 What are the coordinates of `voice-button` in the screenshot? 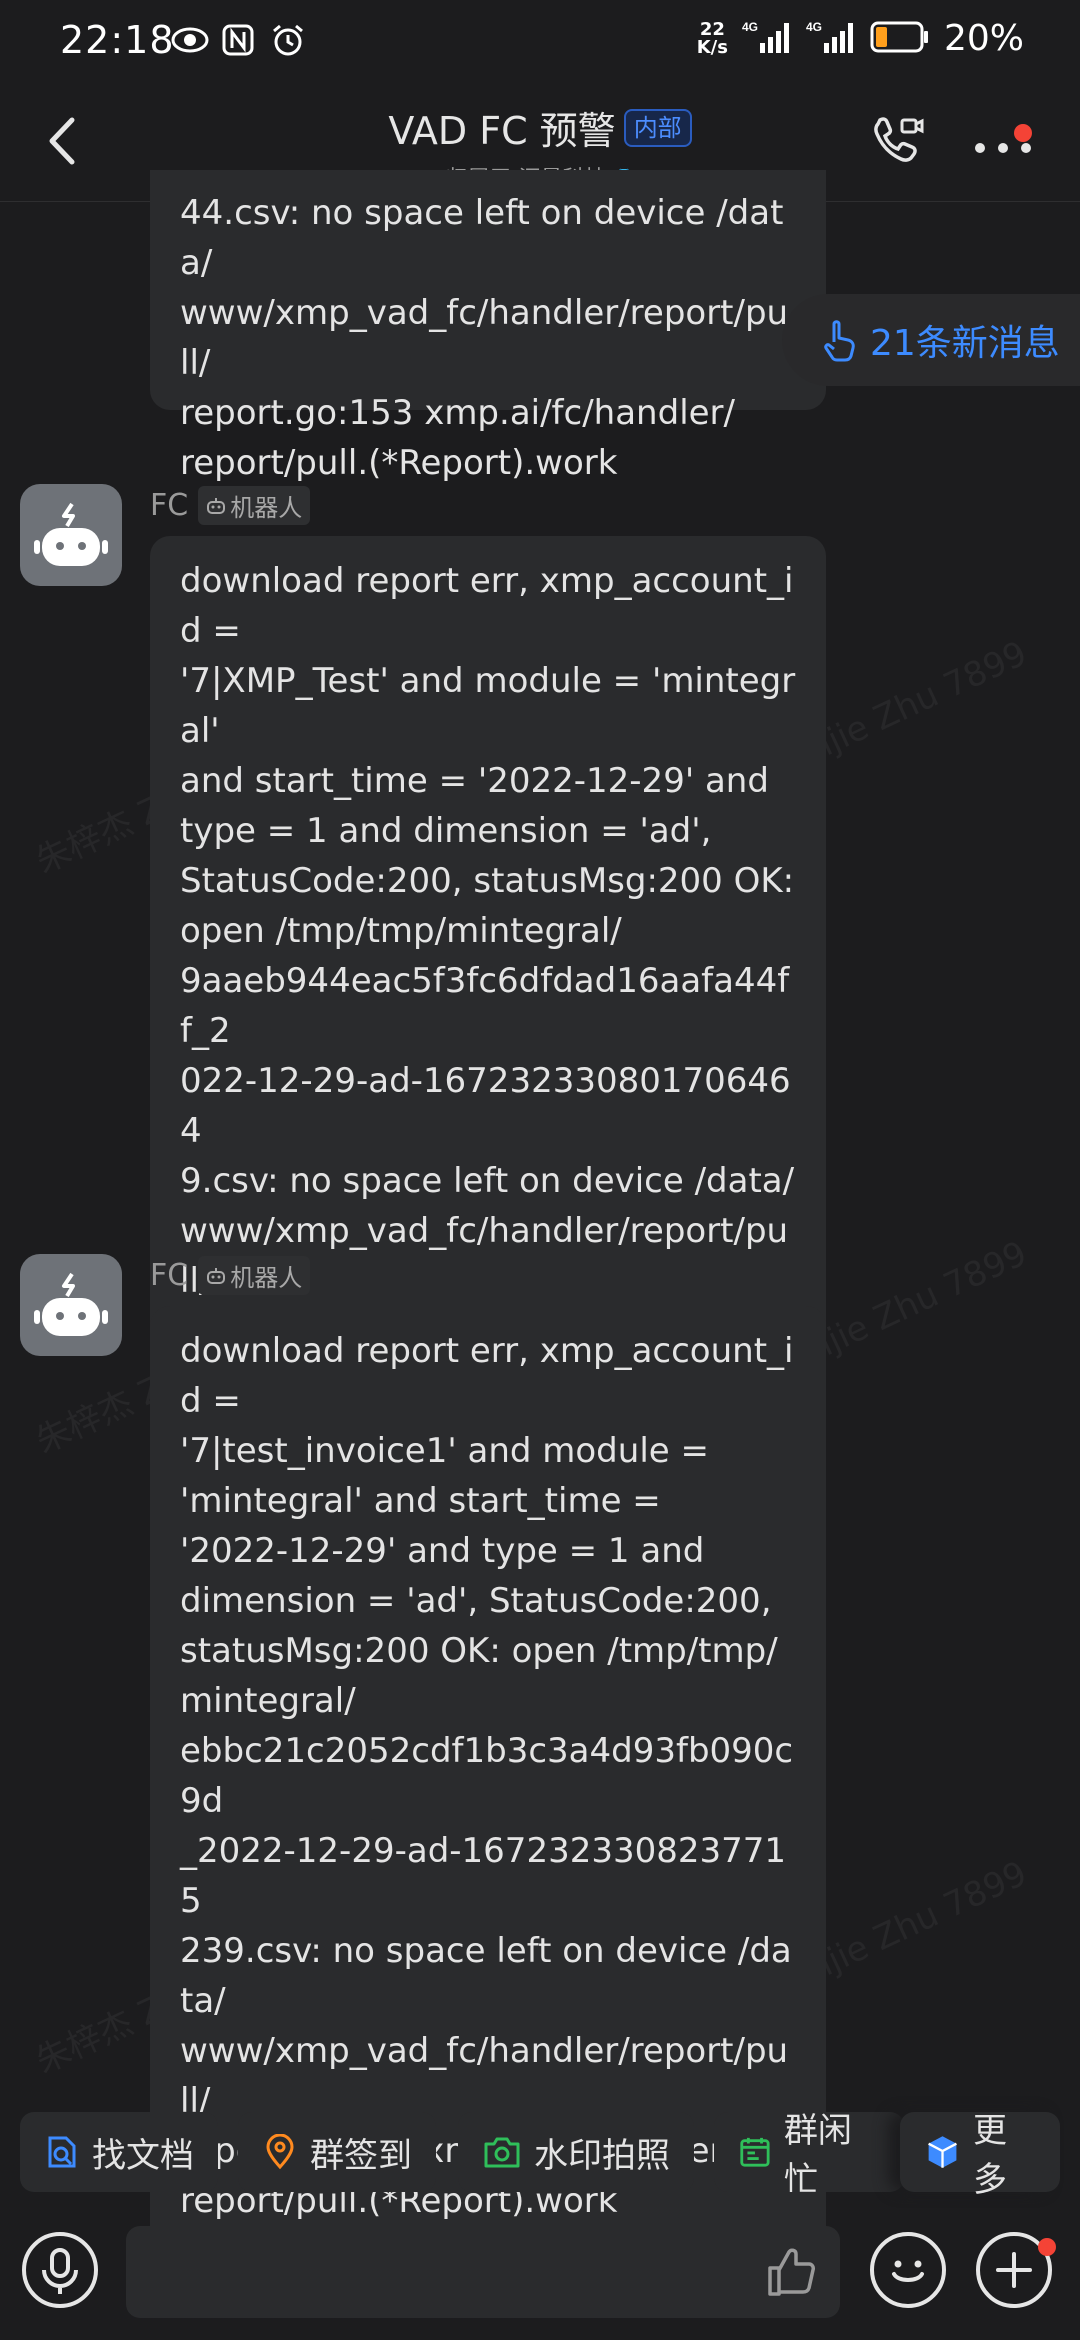 It's located at (60, 2270).